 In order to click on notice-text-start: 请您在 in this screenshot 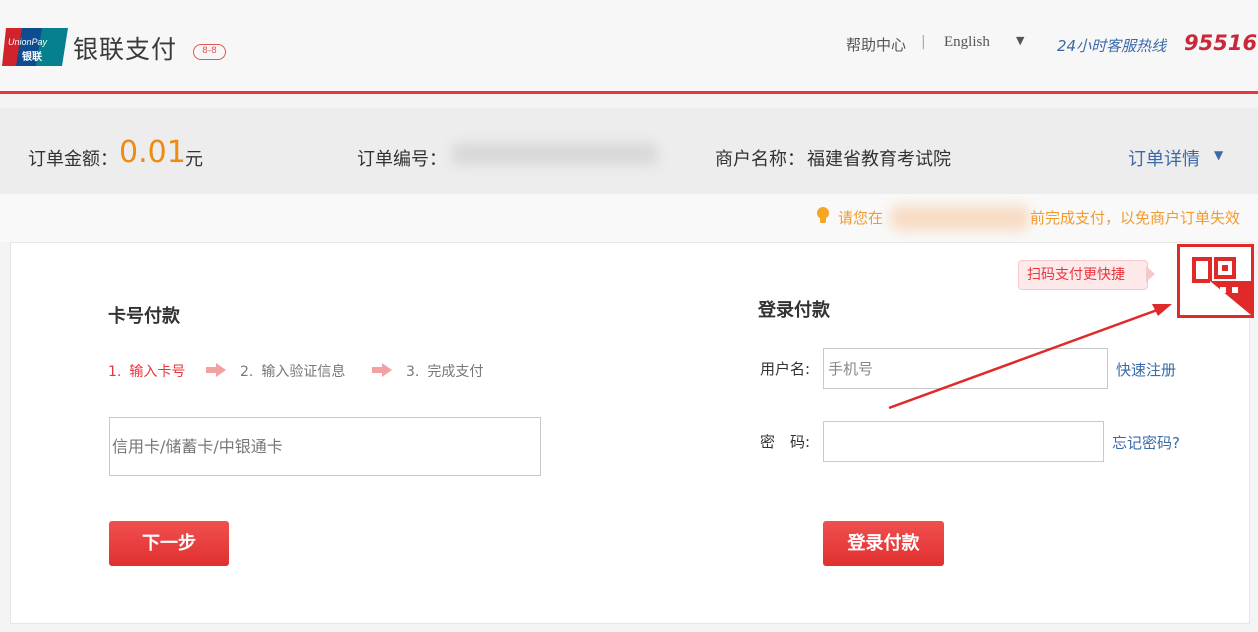, I will do `click(861, 218)`.